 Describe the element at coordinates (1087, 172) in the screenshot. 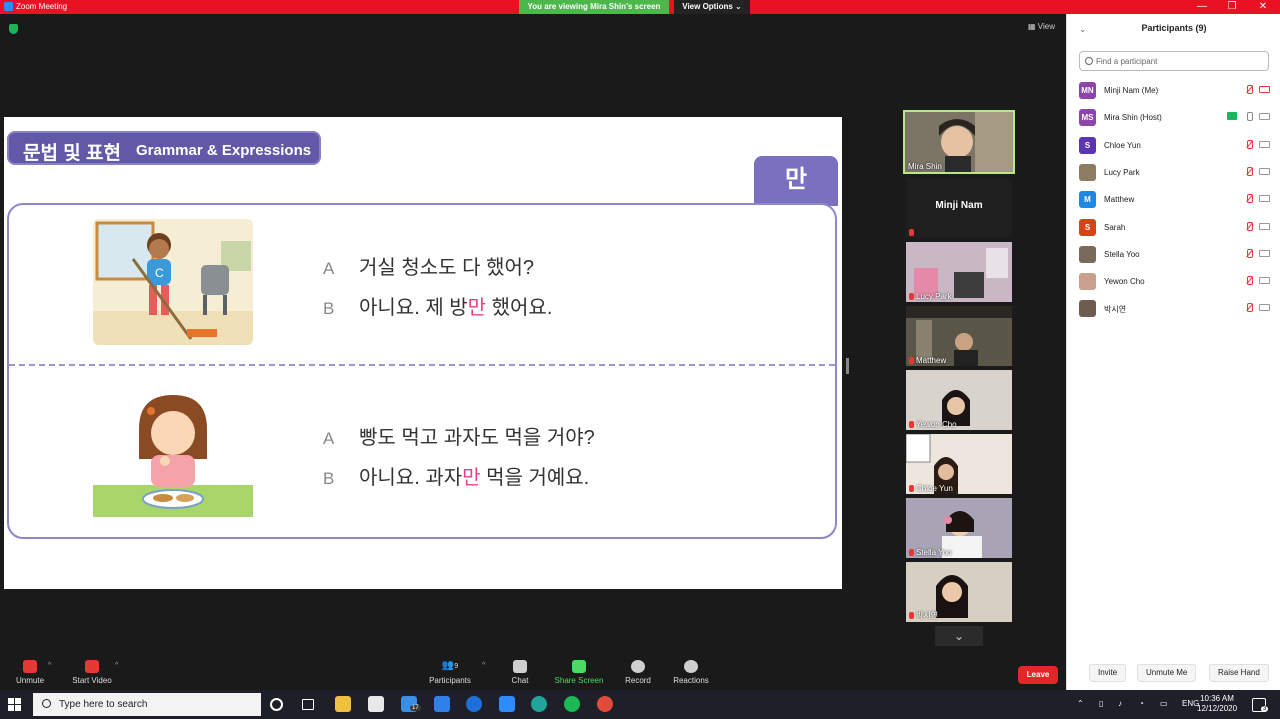

I see `participant-avatar` at that location.